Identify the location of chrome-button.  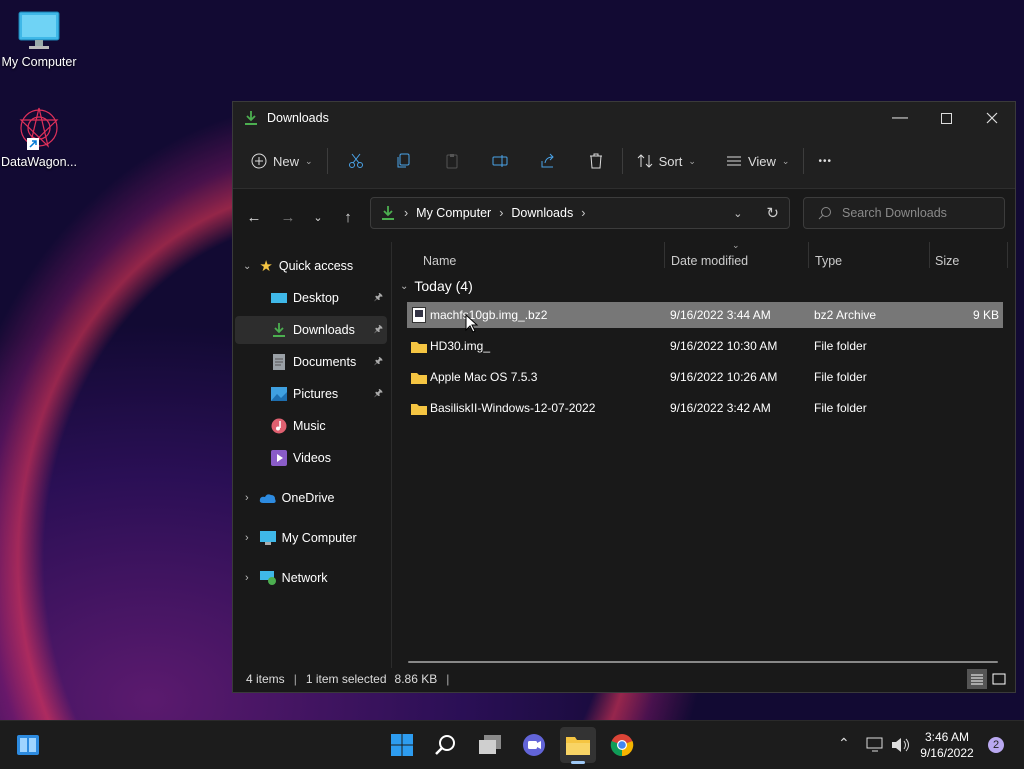
(622, 745).